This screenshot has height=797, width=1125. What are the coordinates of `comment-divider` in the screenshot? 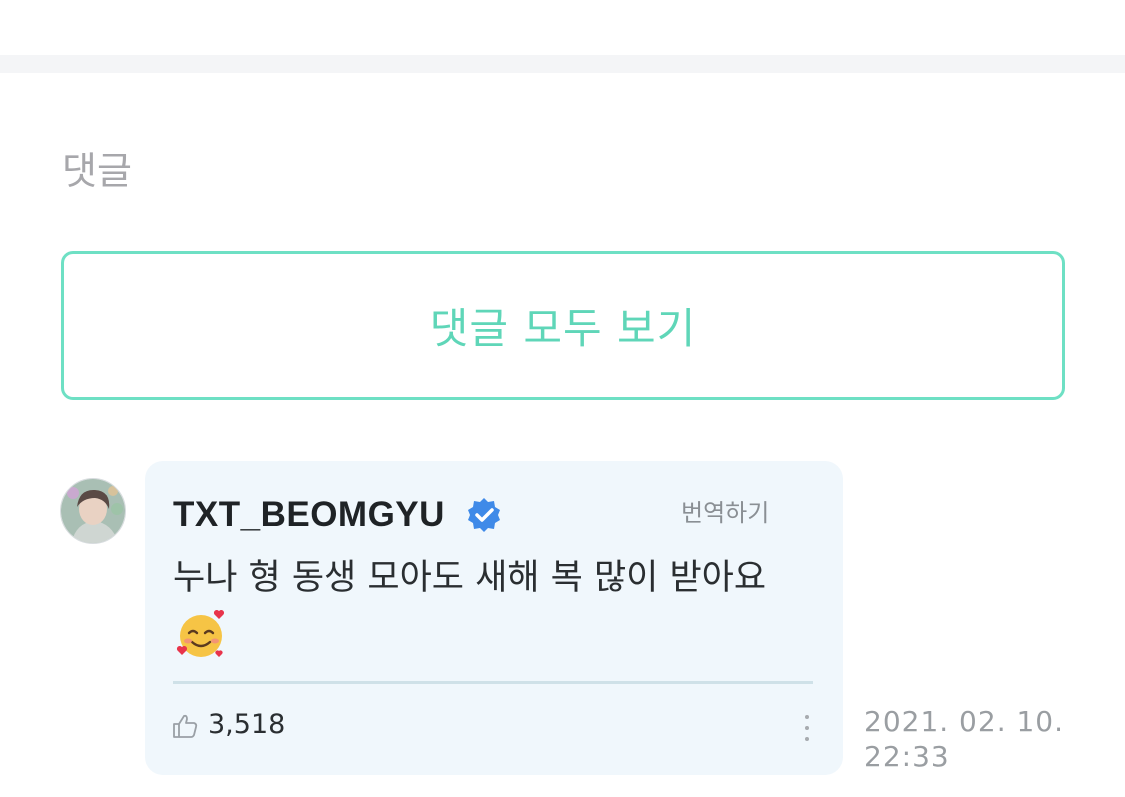 It's located at (493, 682).